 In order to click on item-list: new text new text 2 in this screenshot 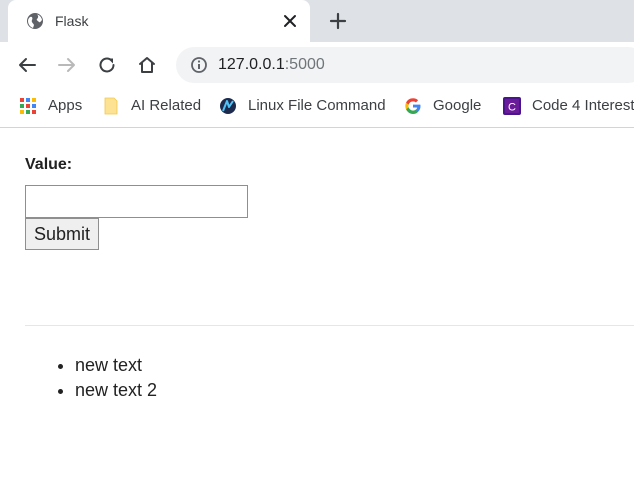, I will do `click(116, 378)`.